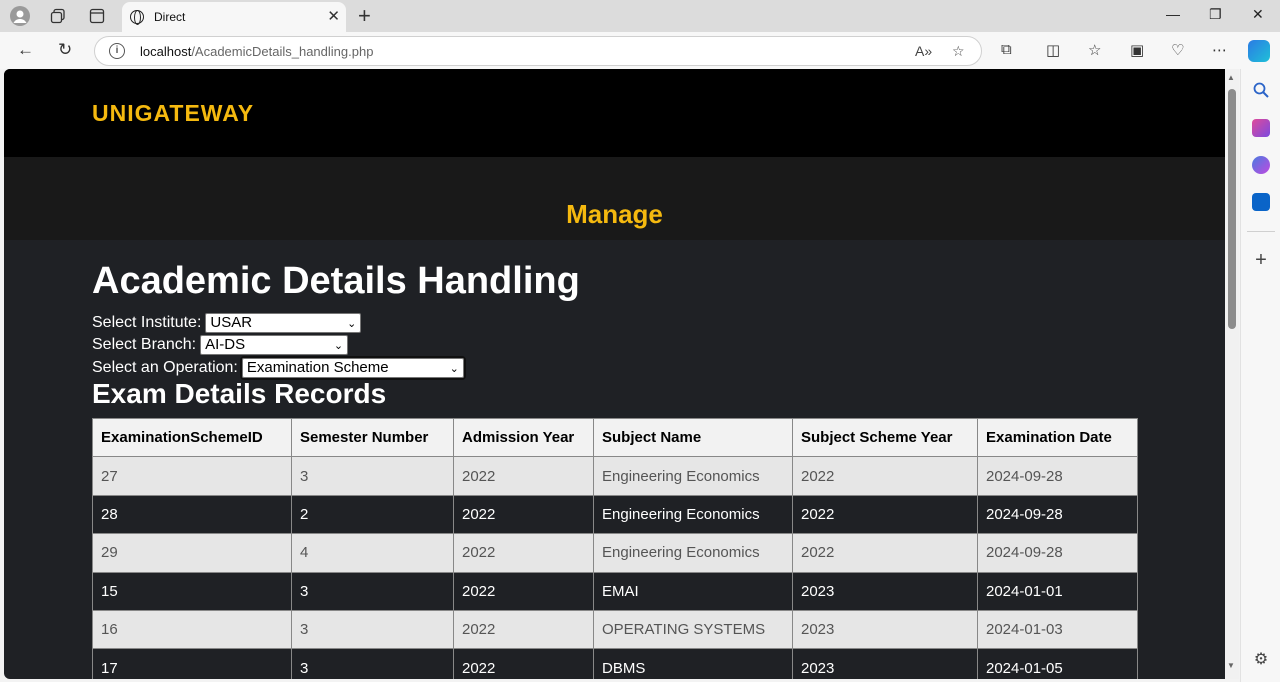 The image size is (1280, 682). Describe the element at coordinates (523, 437) in the screenshot. I see `column-header: Admission Year` at that location.